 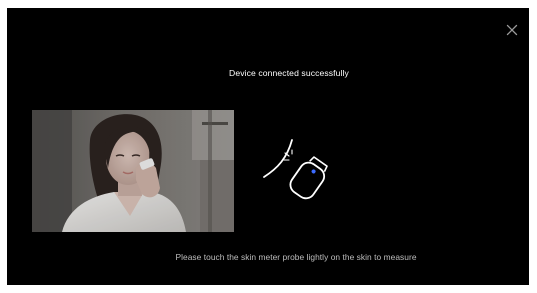 I want to click on skin-meter-probe-icon, so click(x=295, y=169).